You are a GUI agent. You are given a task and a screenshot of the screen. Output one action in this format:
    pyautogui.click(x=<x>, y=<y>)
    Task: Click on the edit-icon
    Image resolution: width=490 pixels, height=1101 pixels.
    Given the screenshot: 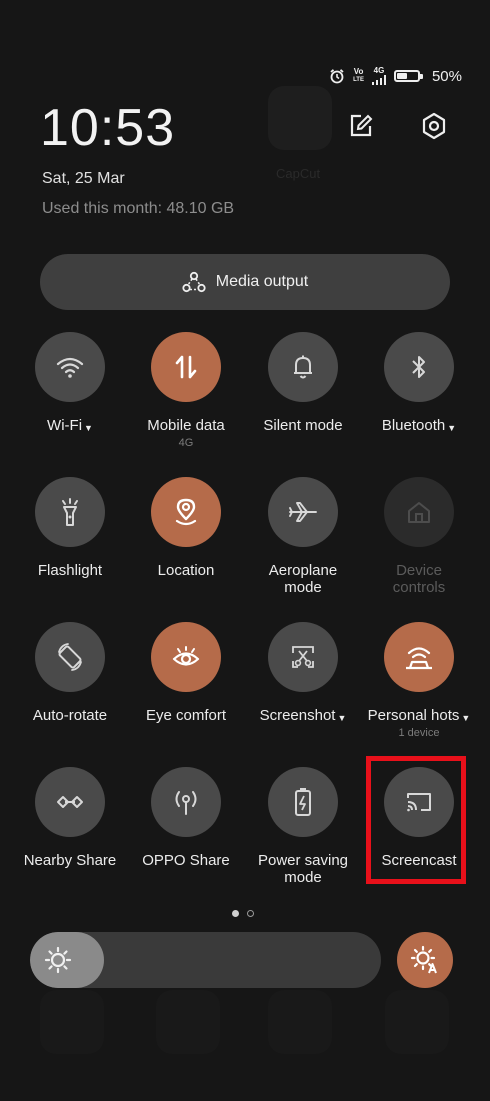 What is the action you would take?
    pyautogui.click(x=361, y=125)
    